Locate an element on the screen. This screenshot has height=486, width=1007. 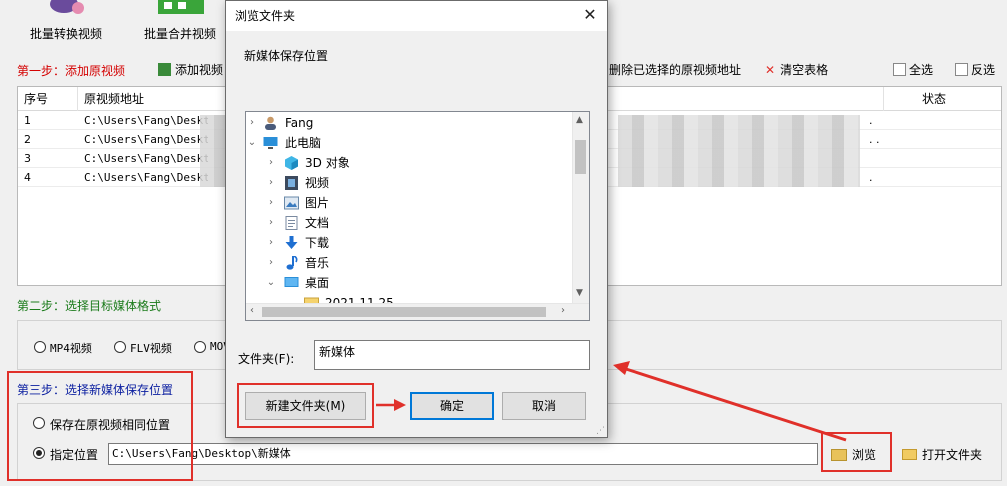
tree-item-label: 3D 对象 is located at coordinates (327, 163).